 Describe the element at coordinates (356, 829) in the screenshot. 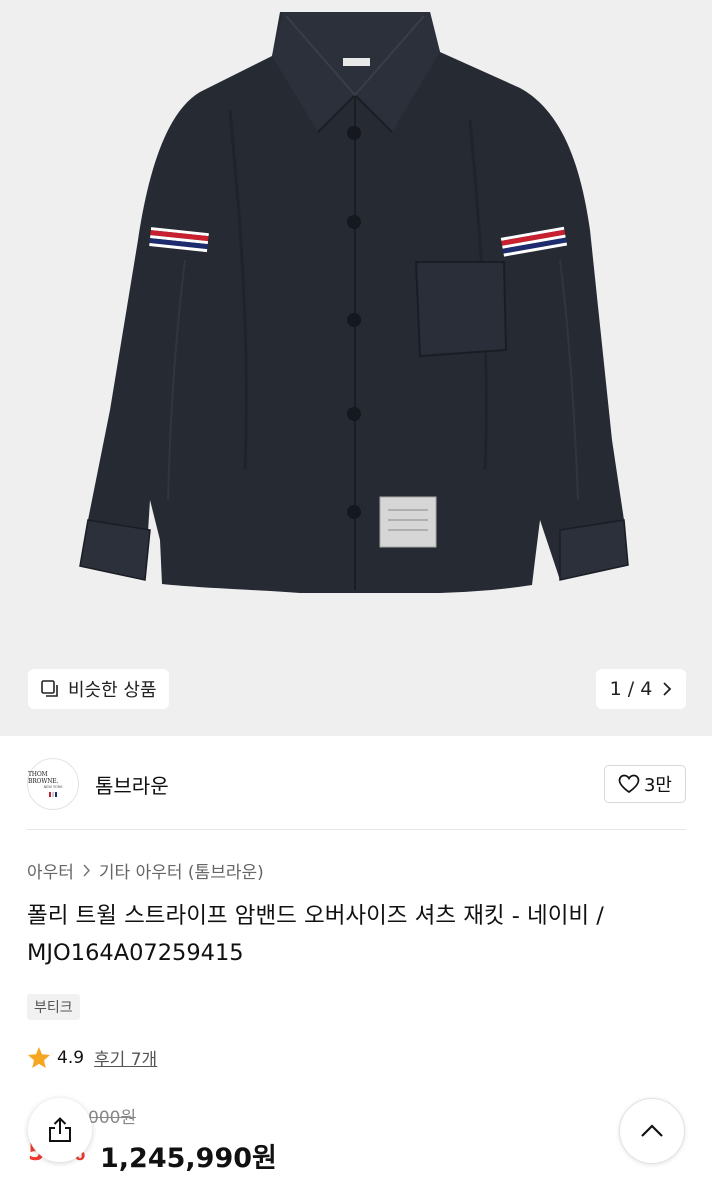

I see `section-divider` at that location.